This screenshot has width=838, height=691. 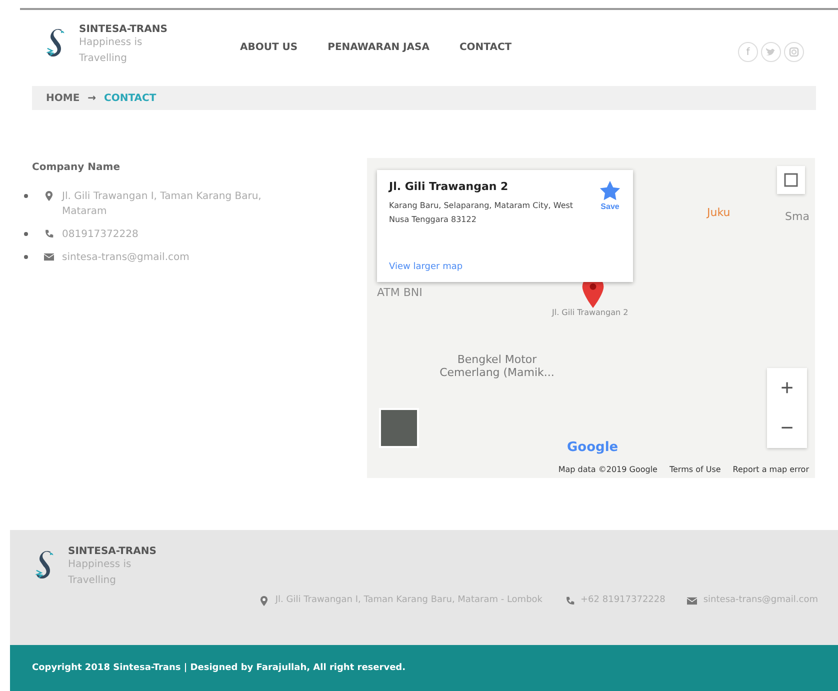 What do you see at coordinates (718, 212) in the screenshot?
I see `map-label: Juku` at bounding box center [718, 212].